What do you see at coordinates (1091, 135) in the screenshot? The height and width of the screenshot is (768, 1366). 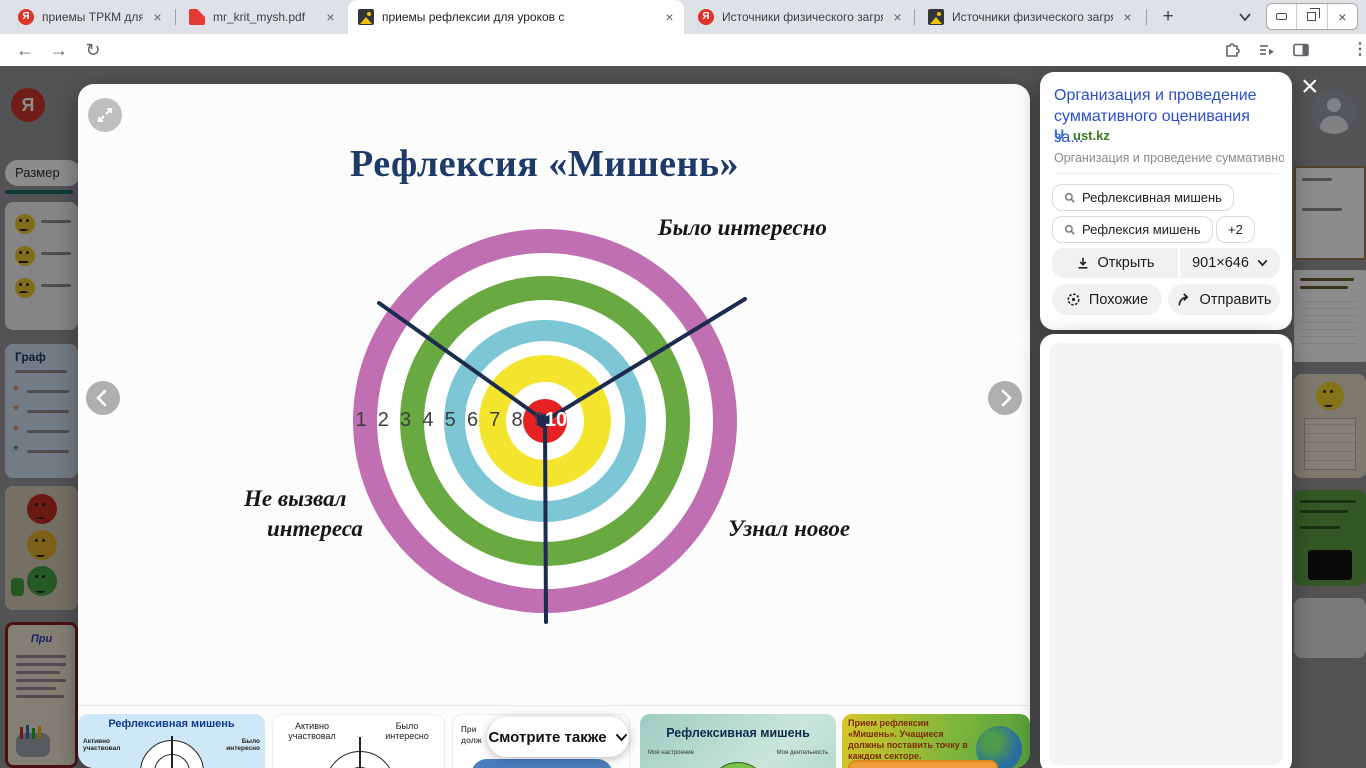 I see `site-name-link: ust.kz` at bounding box center [1091, 135].